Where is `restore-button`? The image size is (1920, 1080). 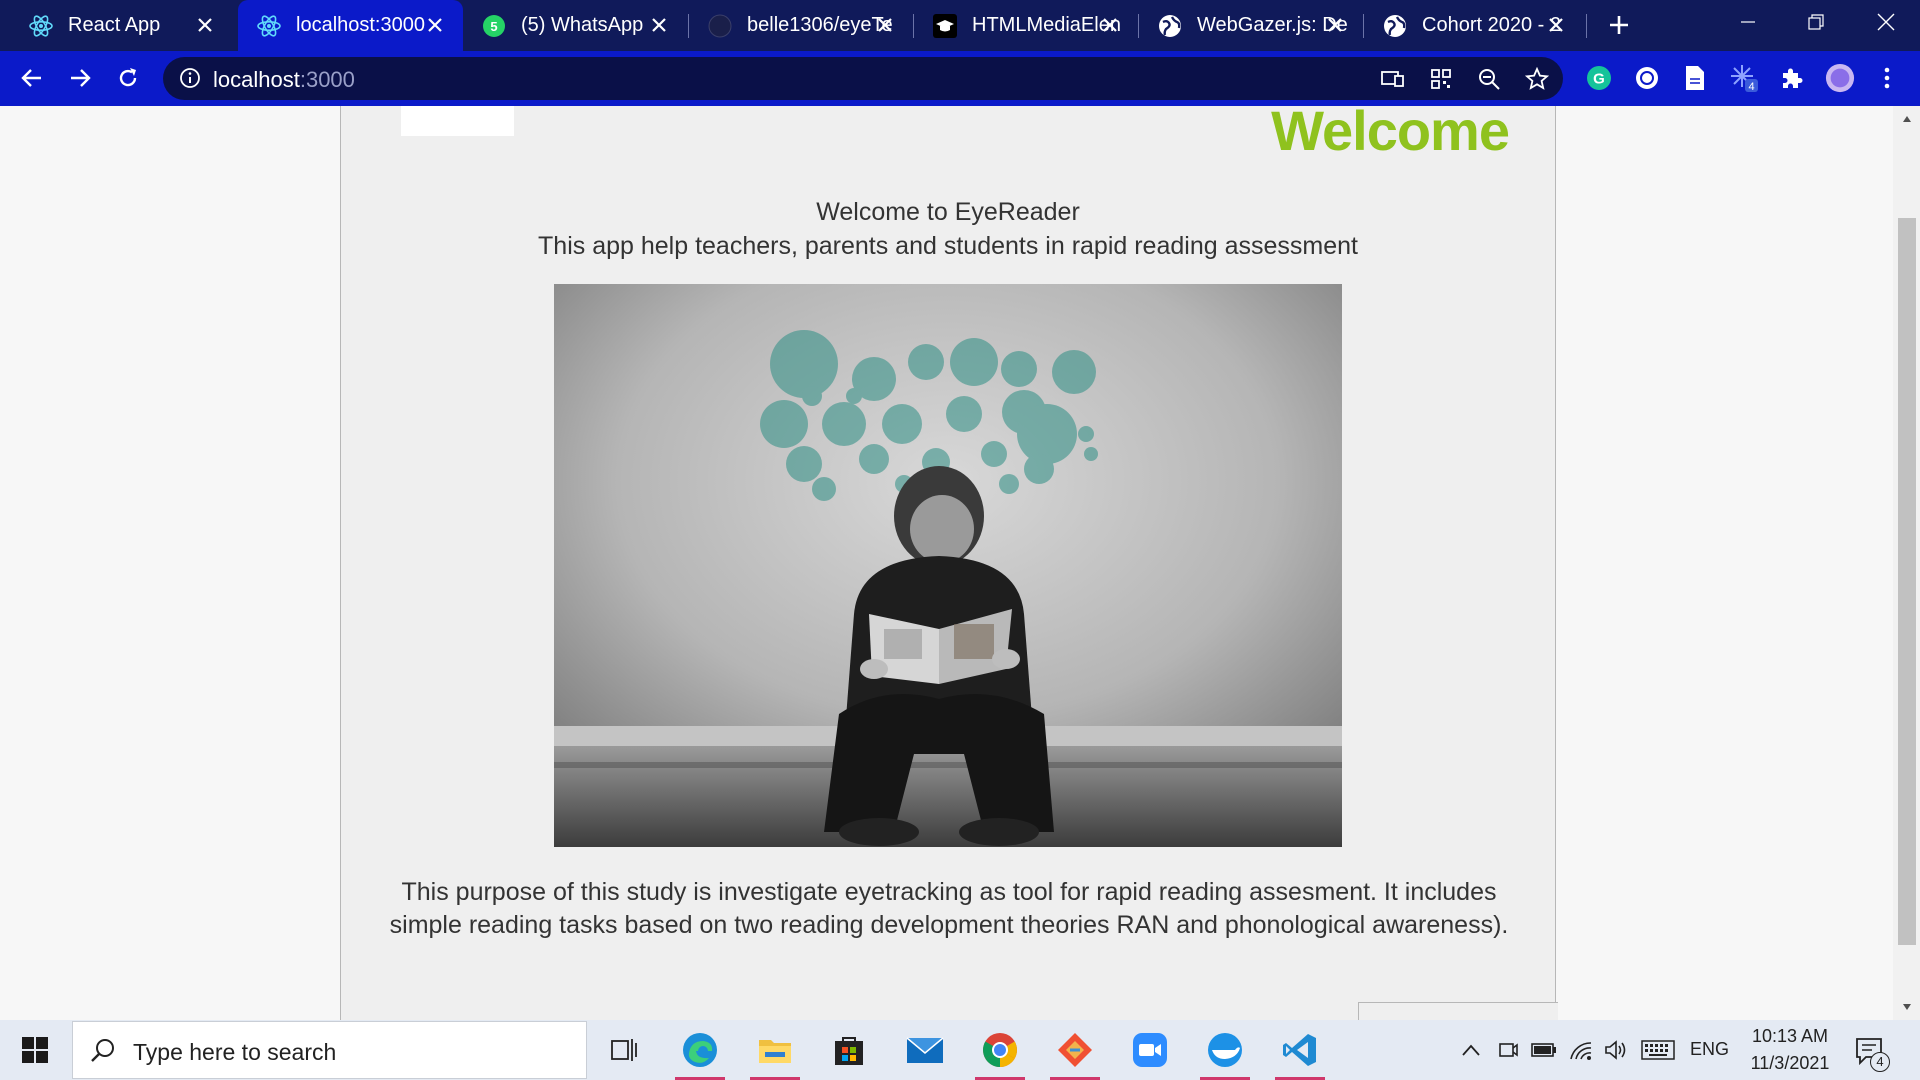
restore-button is located at coordinates (1816, 22).